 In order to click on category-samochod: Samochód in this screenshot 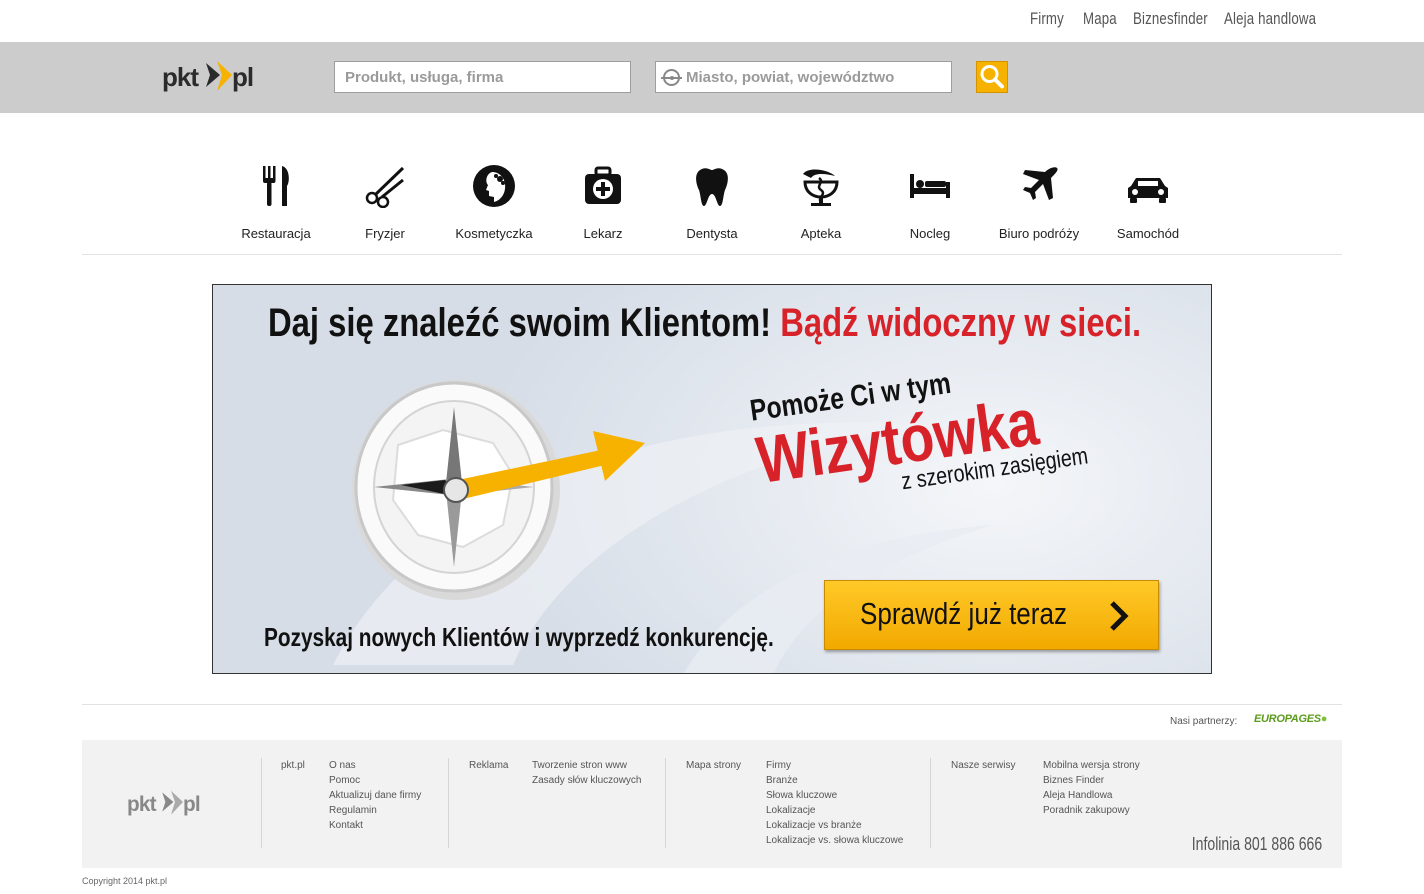, I will do `click(1148, 195)`.